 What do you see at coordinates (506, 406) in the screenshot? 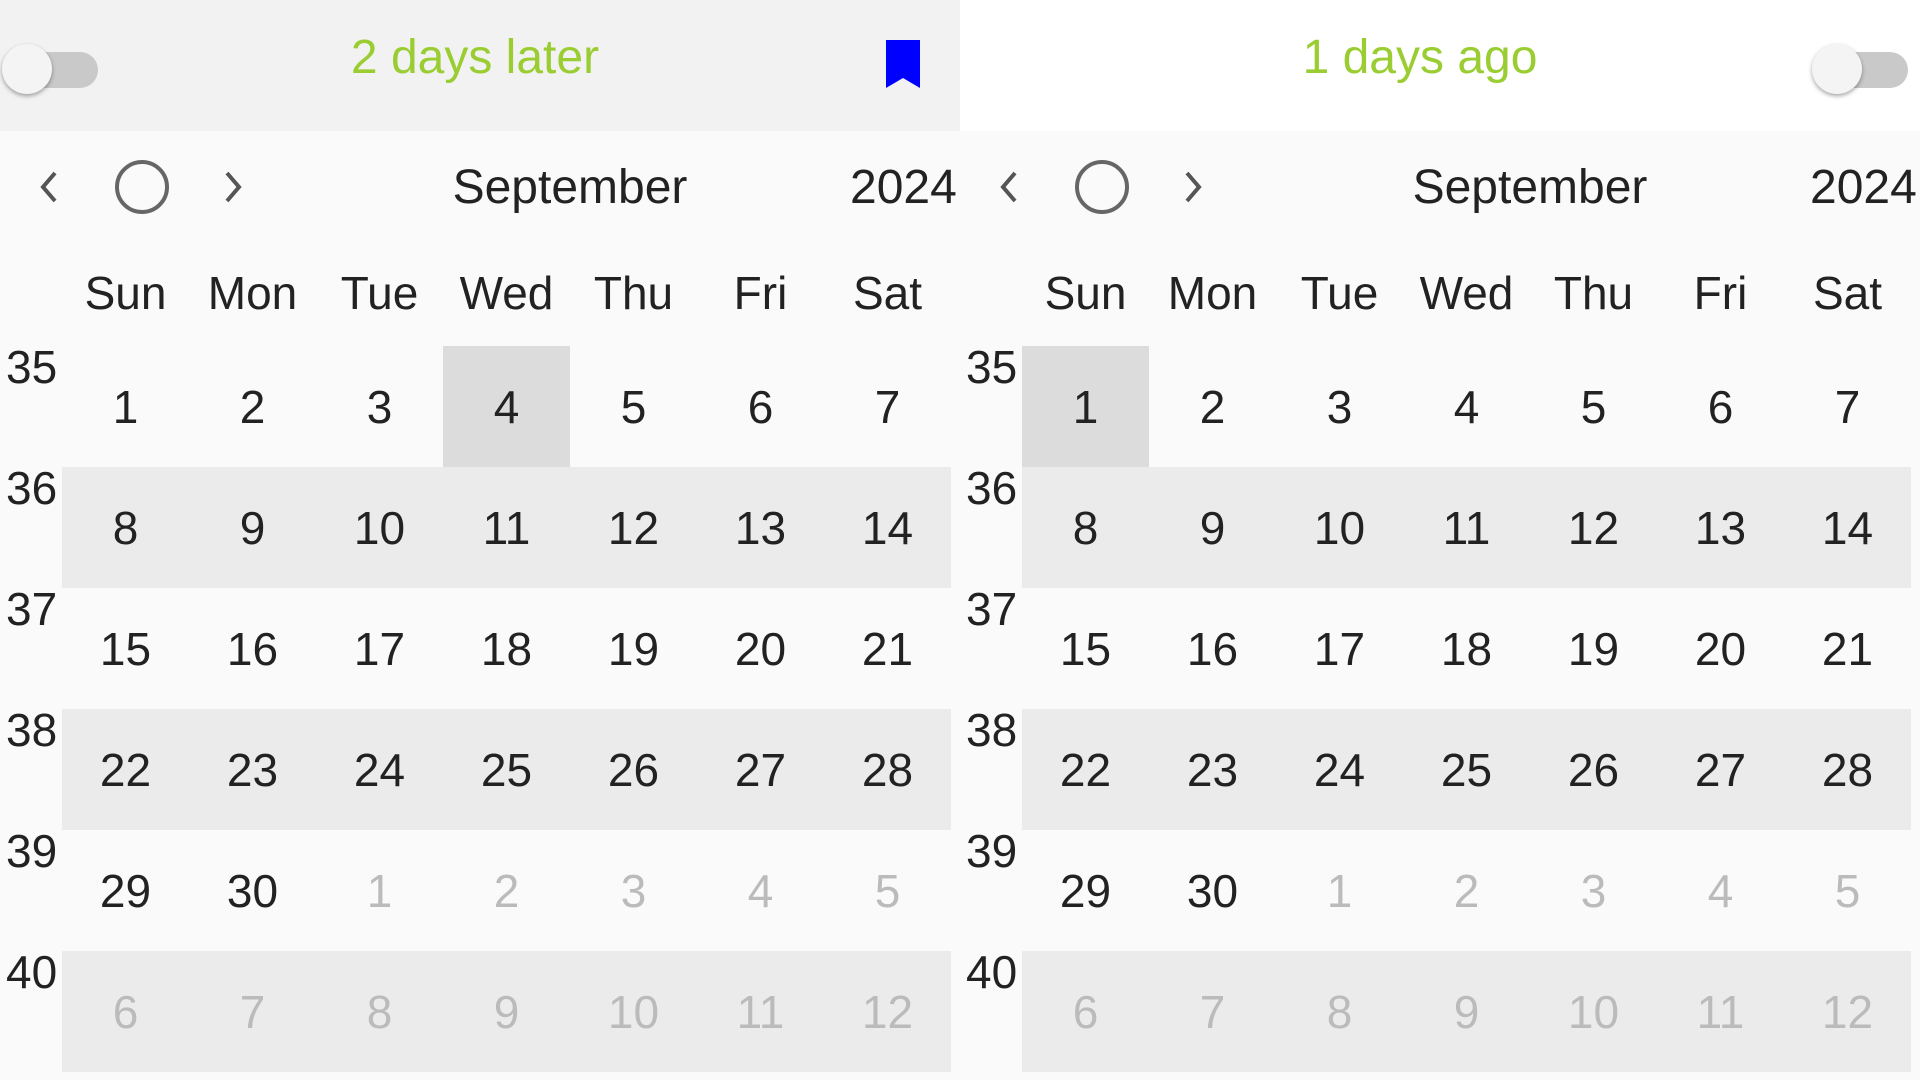
I see `selected-day-cell: 4` at bounding box center [506, 406].